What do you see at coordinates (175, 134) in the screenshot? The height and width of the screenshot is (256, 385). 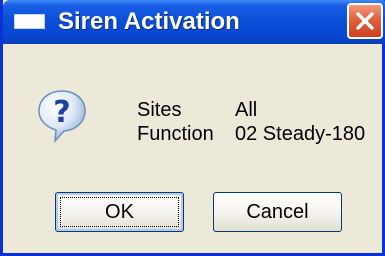 I see `function-label: Function` at bounding box center [175, 134].